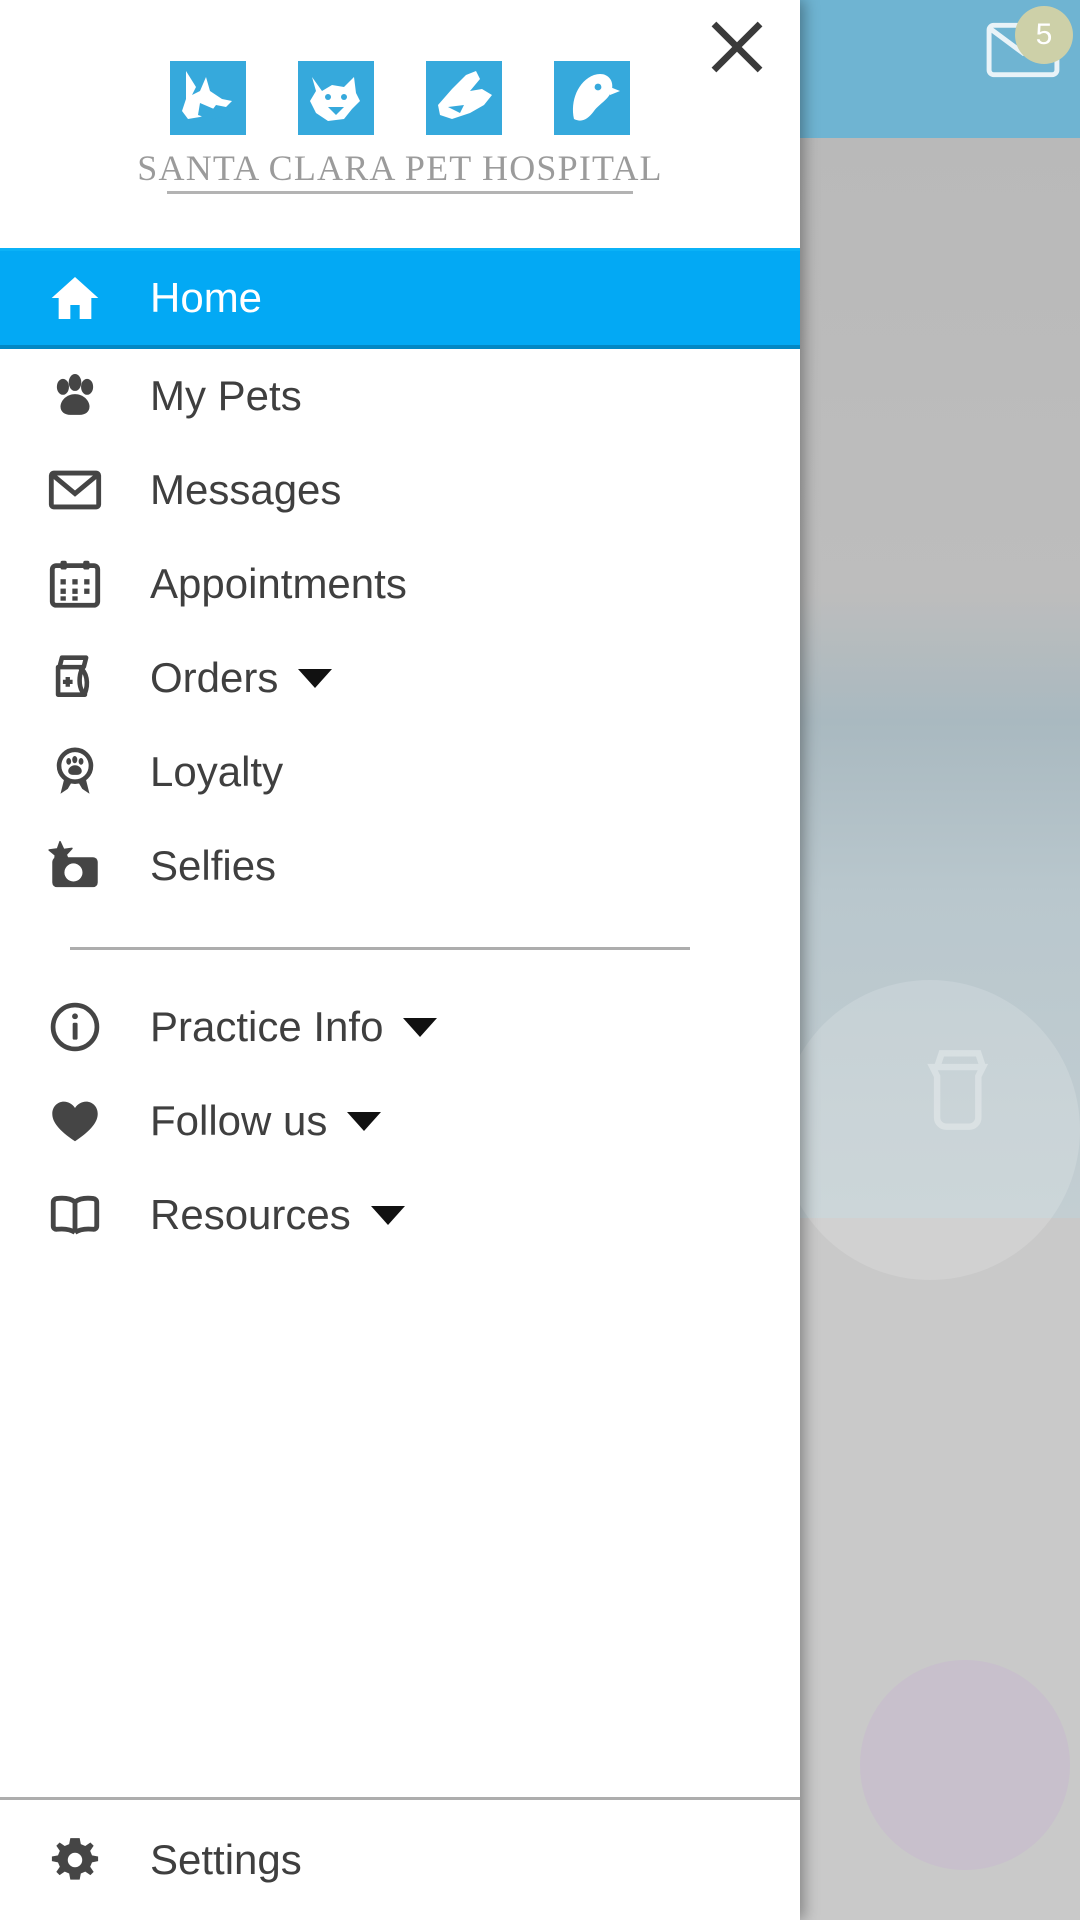 The width and height of the screenshot is (1080, 1920). What do you see at coordinates (400, 1027) in the screenshot?
I see `sidebar-item-practice-info: Practice Info` at bounding box center [400, 1027].